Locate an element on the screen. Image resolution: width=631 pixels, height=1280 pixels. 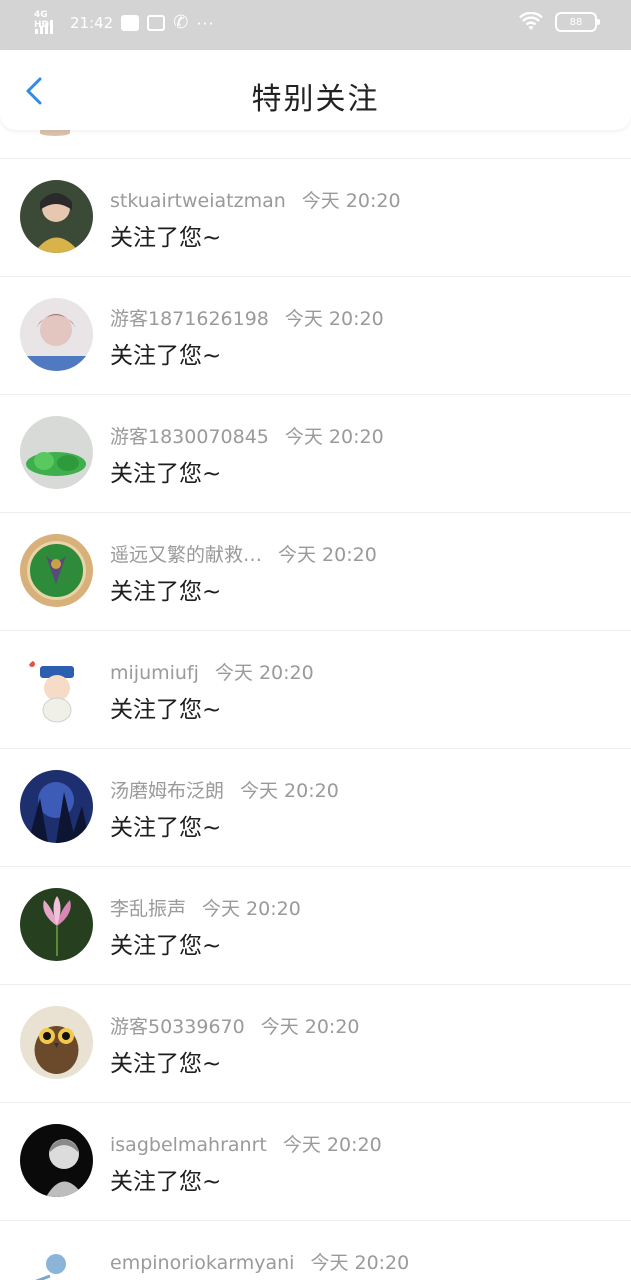
username: stkuairtweiatzman is located at coordinates (198, 201).